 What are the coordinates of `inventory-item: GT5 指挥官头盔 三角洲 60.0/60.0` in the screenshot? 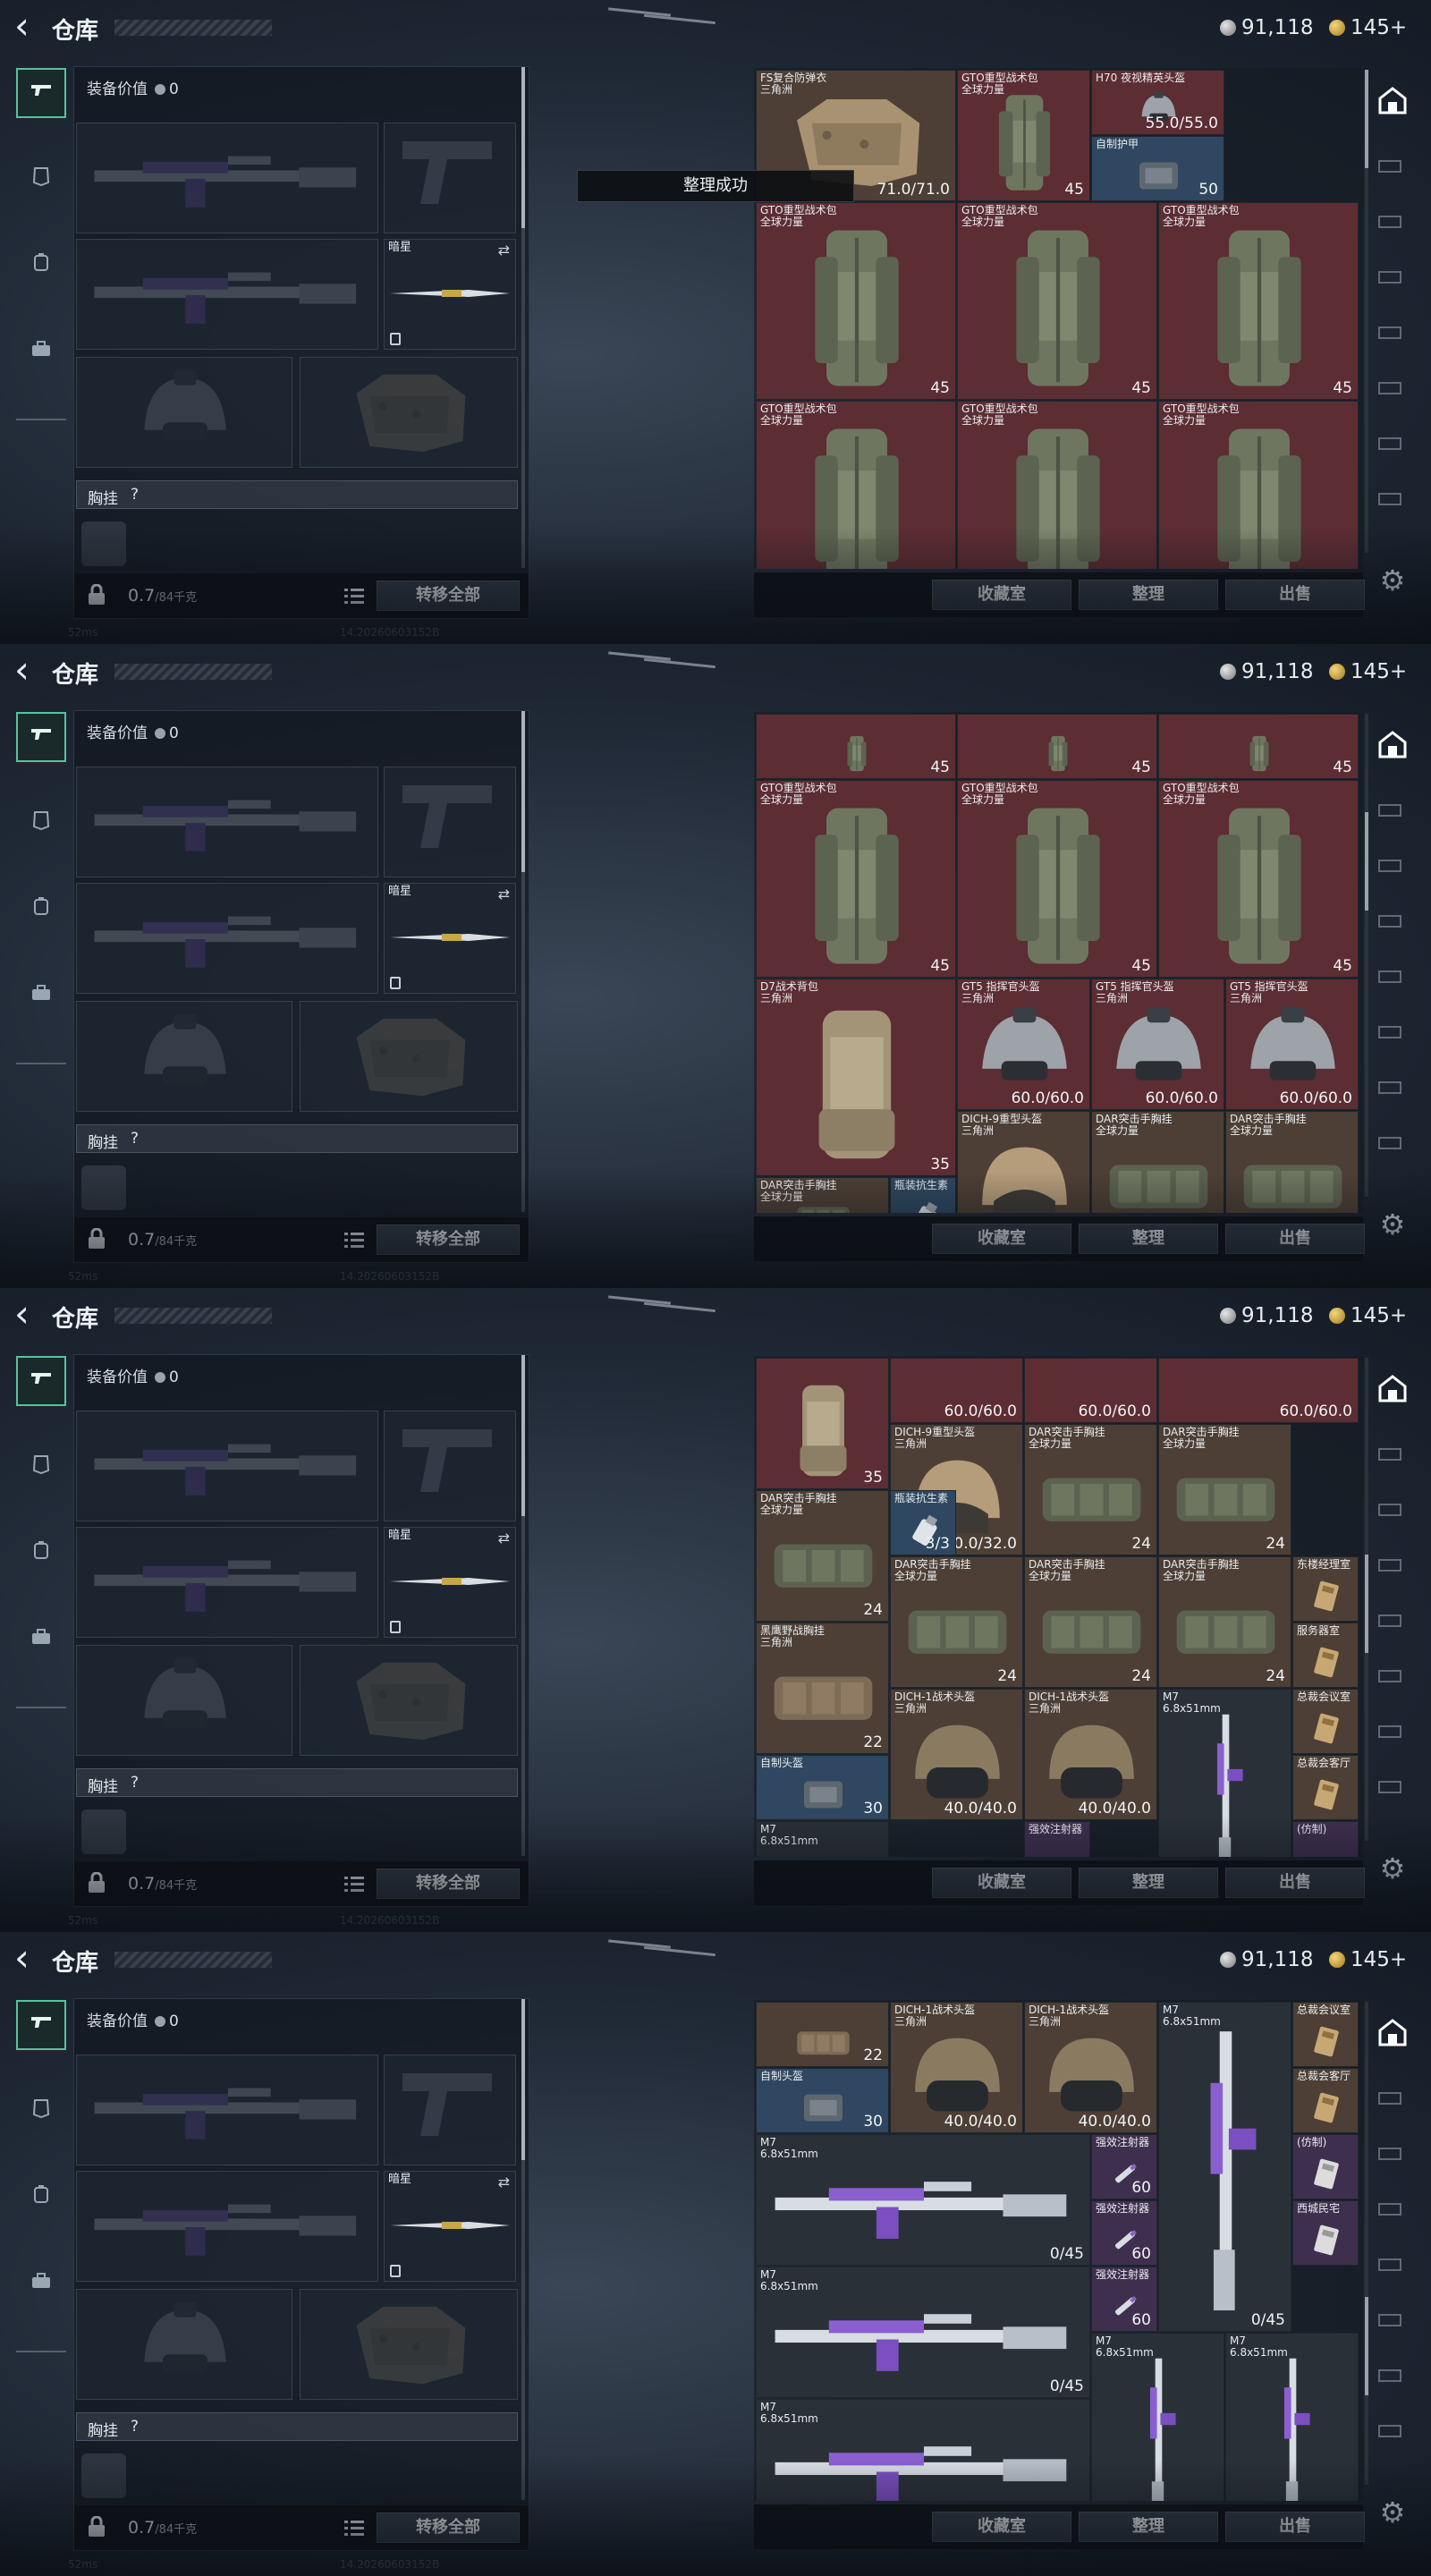 It's located at (1157, 1044).